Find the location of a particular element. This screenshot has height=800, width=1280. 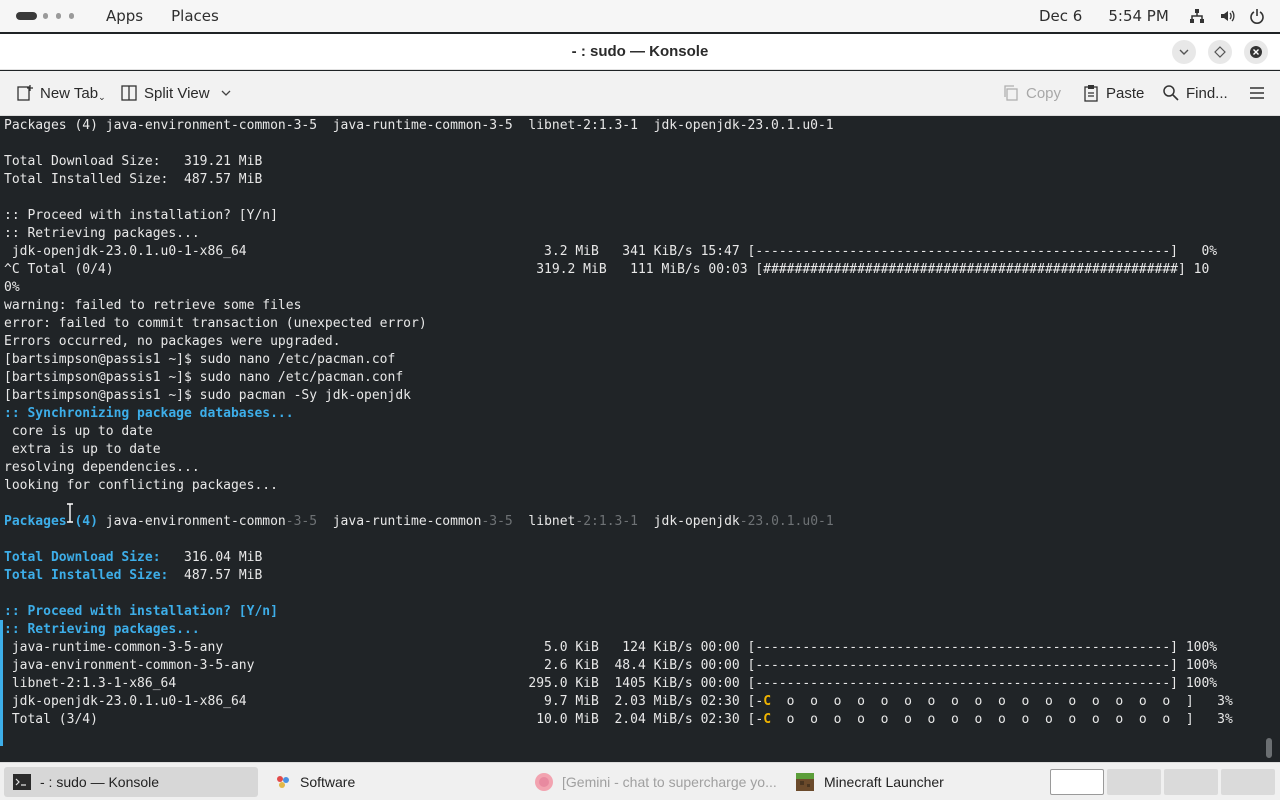

terminal-text: libnet is located at coordinates (544, 521).